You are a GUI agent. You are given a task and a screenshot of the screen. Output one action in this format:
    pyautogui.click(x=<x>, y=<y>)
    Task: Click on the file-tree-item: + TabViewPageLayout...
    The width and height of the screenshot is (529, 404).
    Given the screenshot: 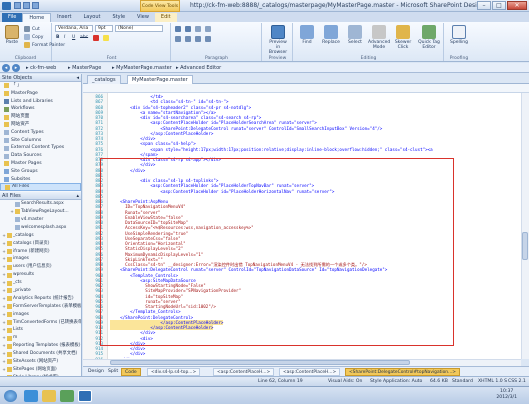 What is the action you would take?
    pyautogui.click(x=40, y=212)
    